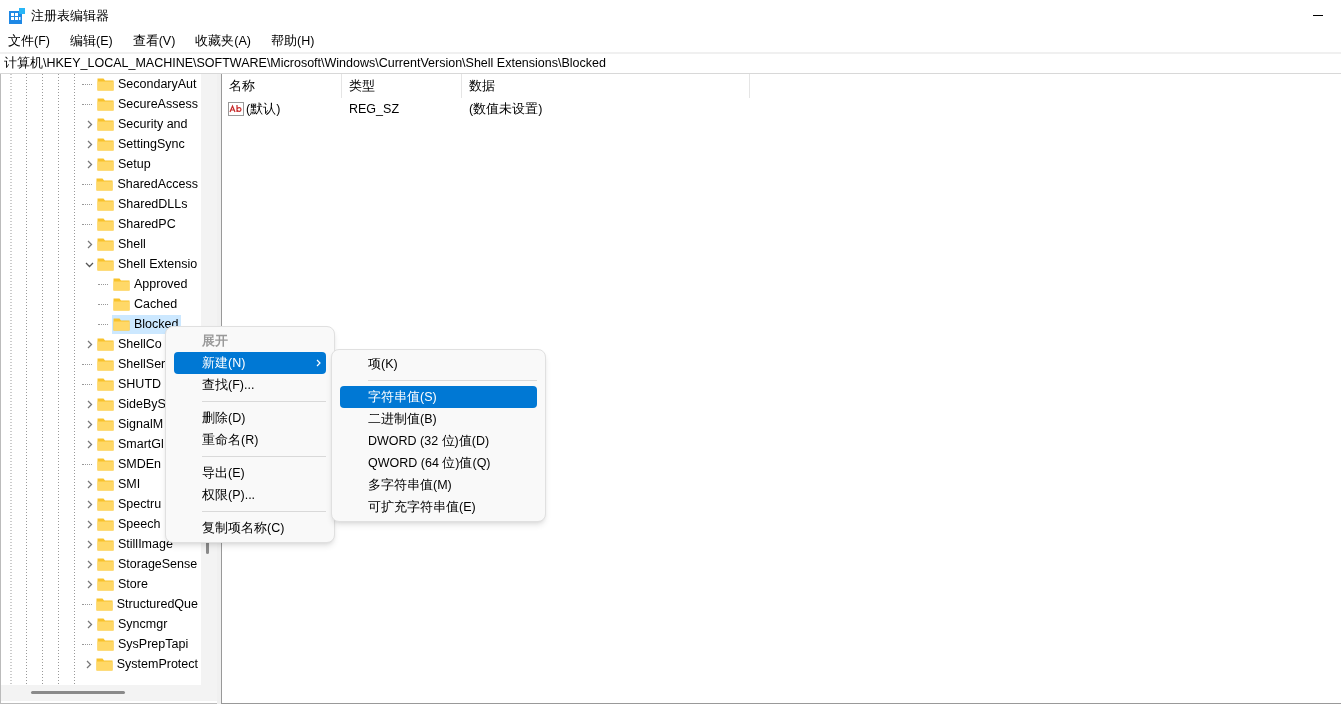  Describe the element at coordinates (70, 16) in the screenshot. I see `window-title: 注册表编辑器` at that location.